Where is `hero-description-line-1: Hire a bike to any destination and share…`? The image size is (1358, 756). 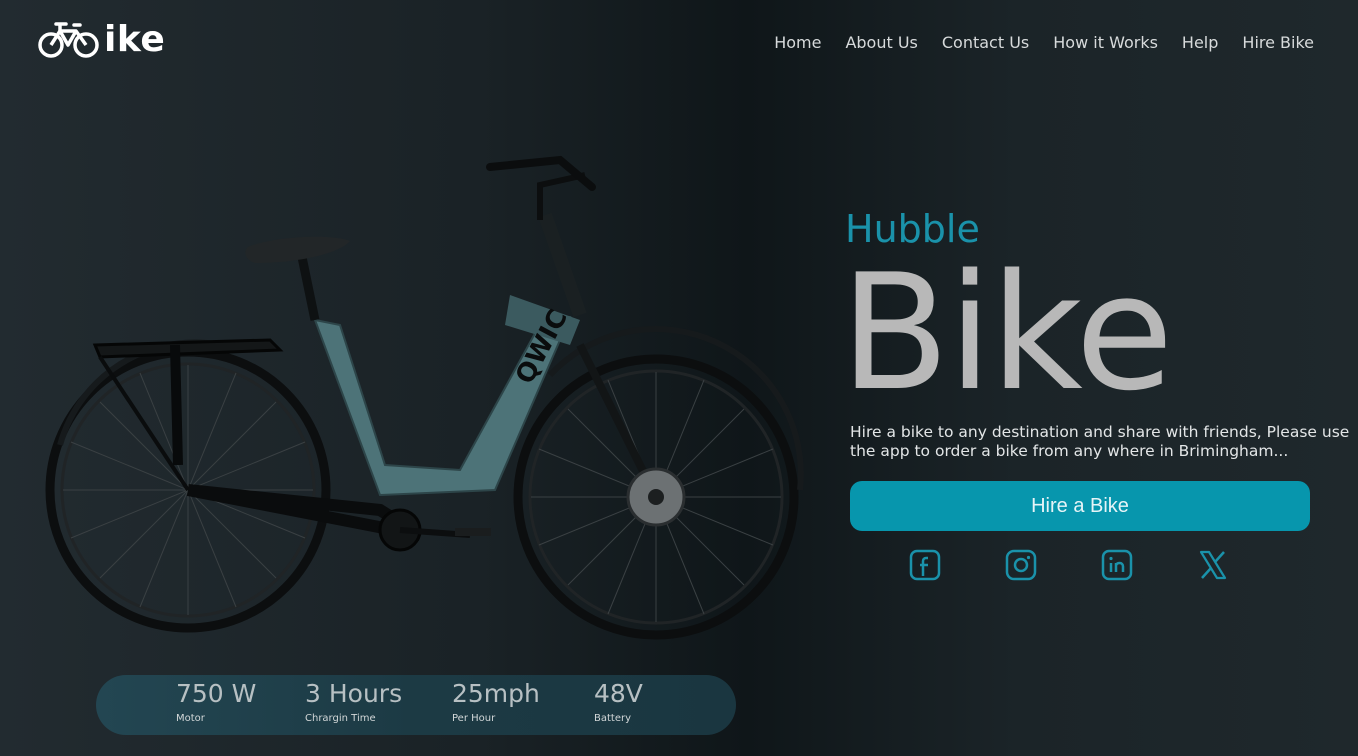 hero-description-line-1: Hire a bike to any destination and share… is located at coordinates (1100, 432).